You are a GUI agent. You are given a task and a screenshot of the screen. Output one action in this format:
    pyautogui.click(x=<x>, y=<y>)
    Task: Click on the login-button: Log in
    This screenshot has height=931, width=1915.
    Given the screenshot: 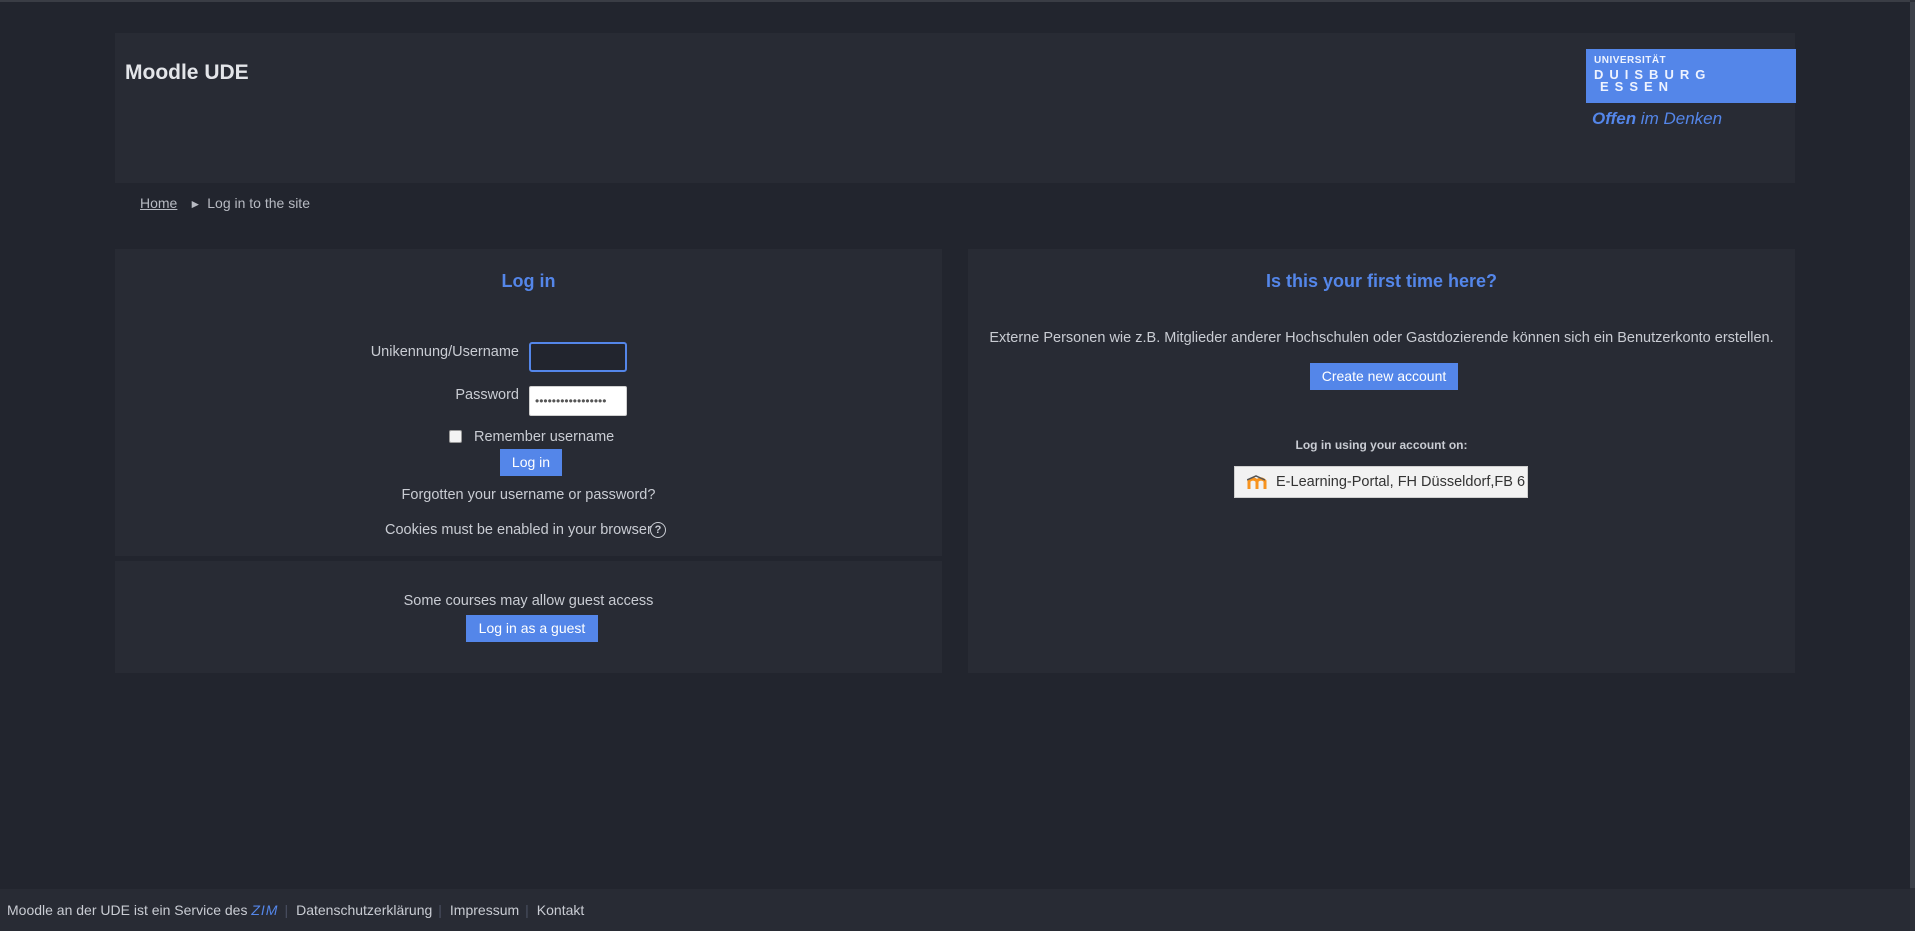 What is the action you would take?
    pyautogui.click(x=531, y=462)
    